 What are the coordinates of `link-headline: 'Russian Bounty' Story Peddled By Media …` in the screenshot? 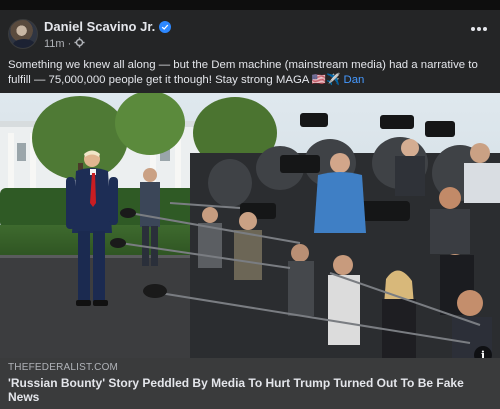 It's located at (243, 390).